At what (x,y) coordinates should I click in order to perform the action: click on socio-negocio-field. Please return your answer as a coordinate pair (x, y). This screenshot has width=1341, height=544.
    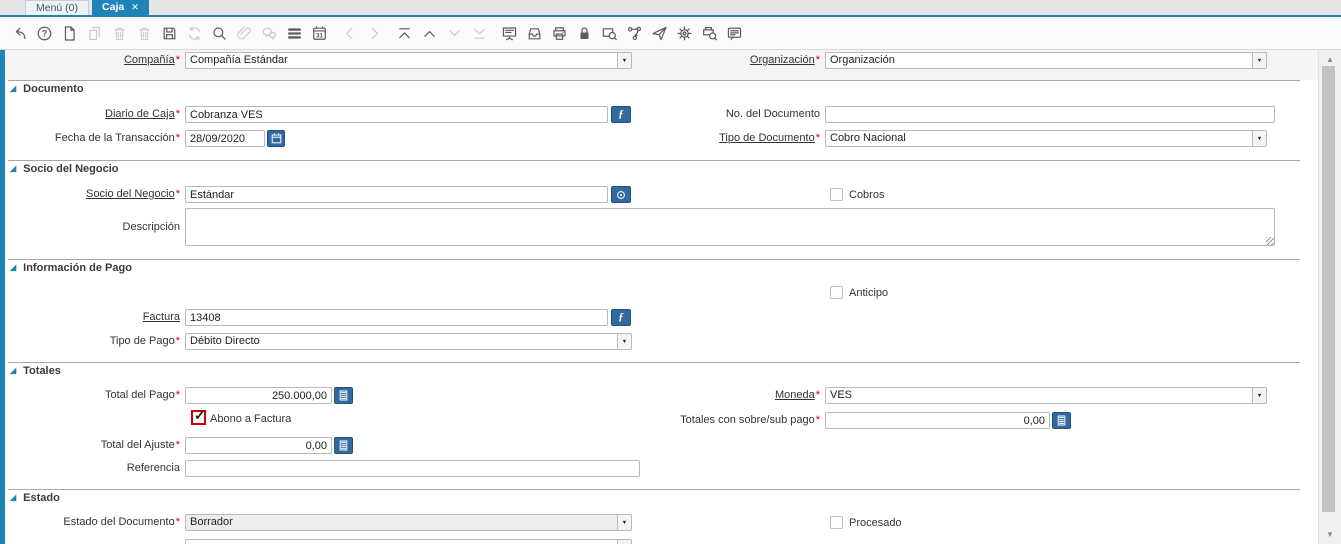
    Looking at the image, I should click on (396, 194).